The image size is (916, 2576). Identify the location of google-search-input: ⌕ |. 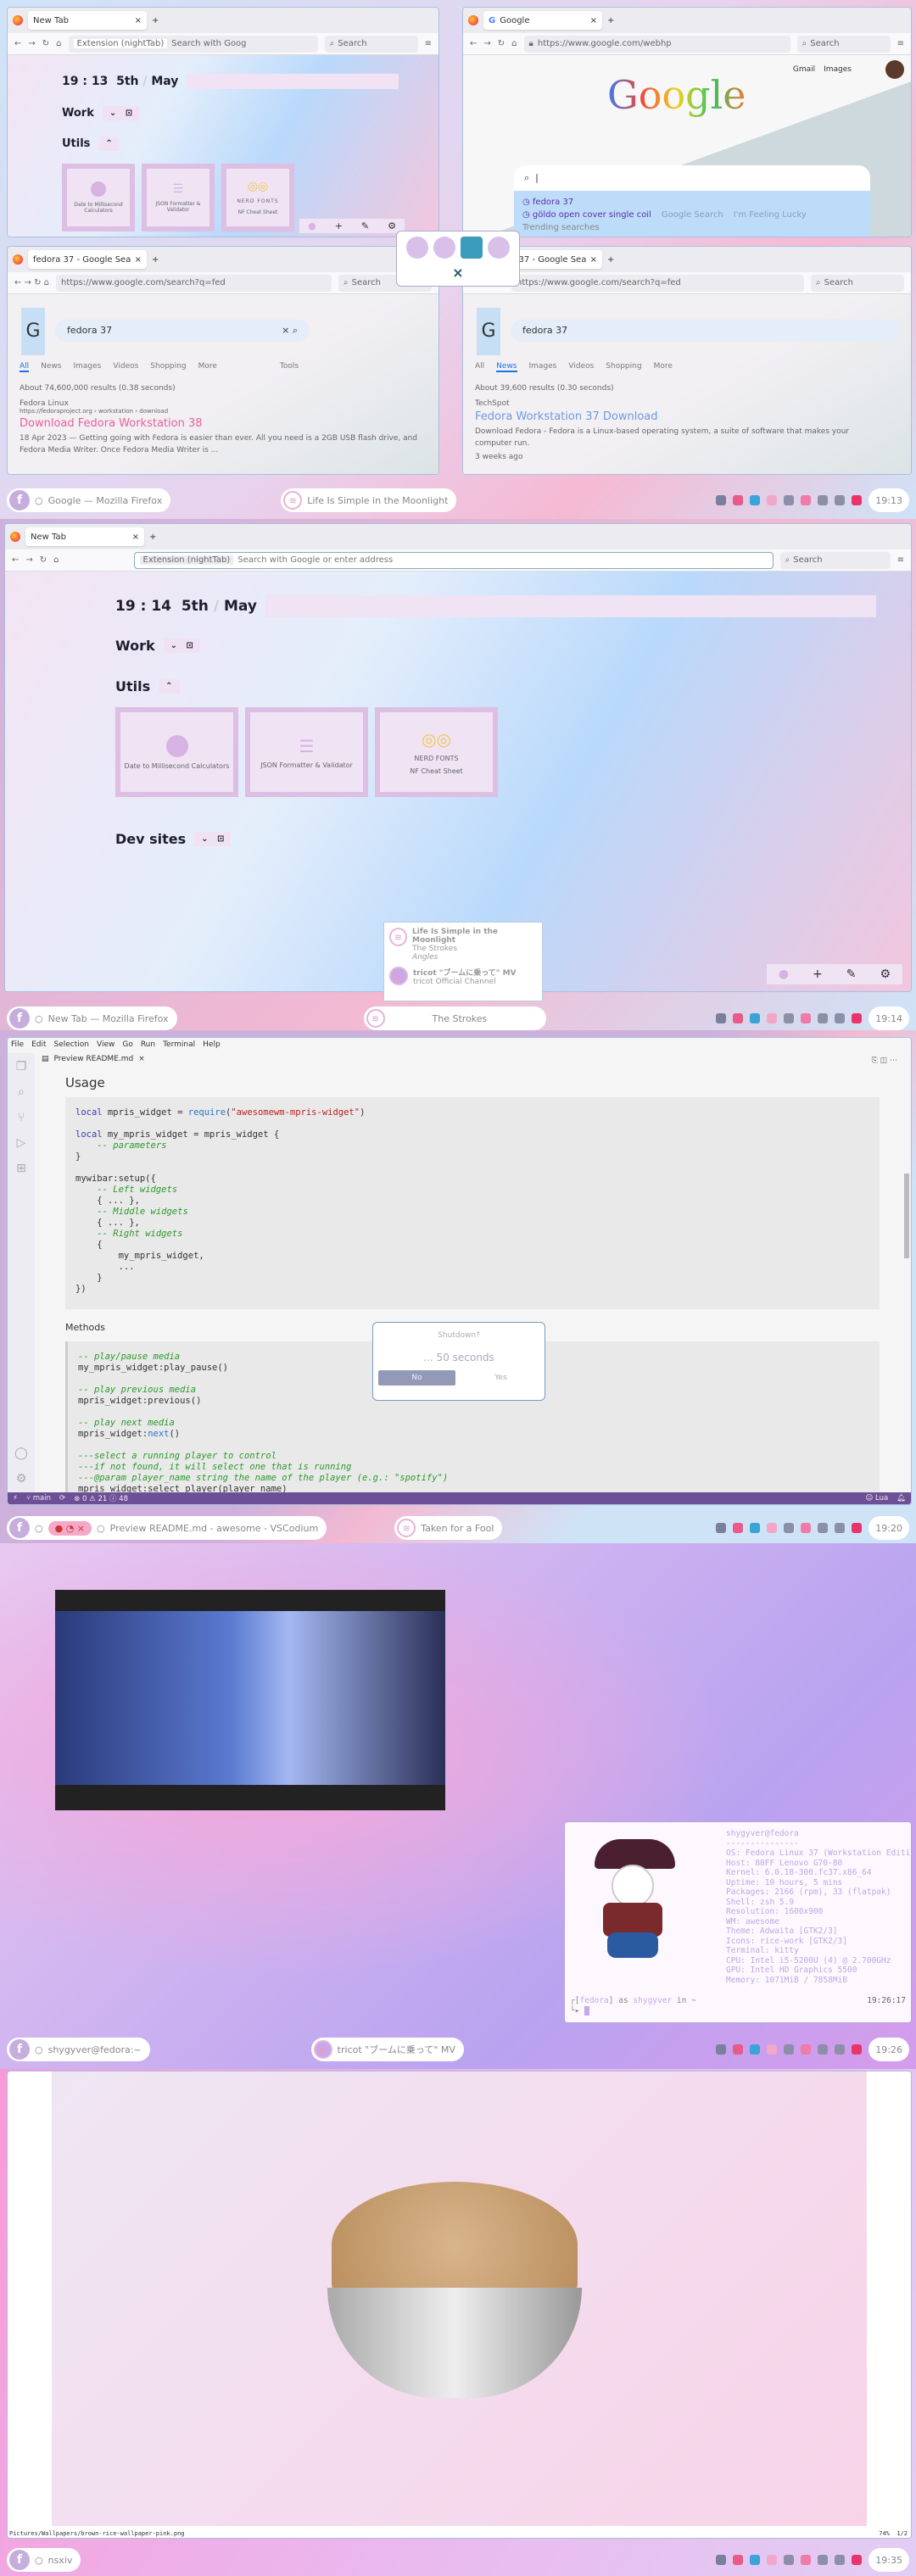
(692, 178).